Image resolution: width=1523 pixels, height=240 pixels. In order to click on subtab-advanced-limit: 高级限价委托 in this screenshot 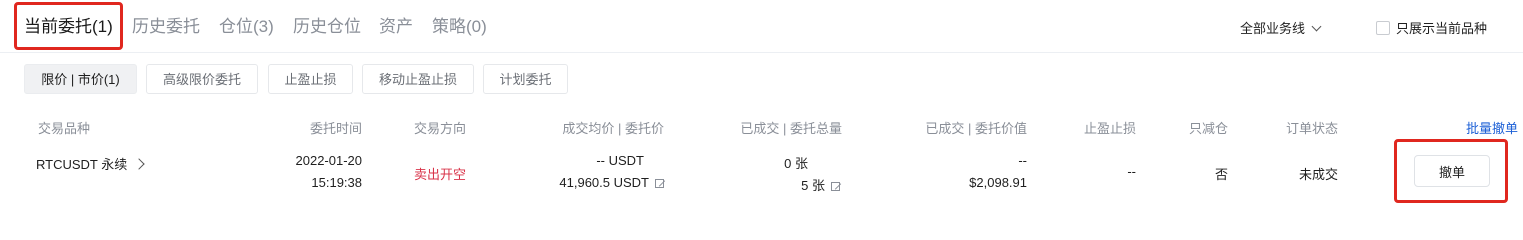, I will do `click(202, 79)`.